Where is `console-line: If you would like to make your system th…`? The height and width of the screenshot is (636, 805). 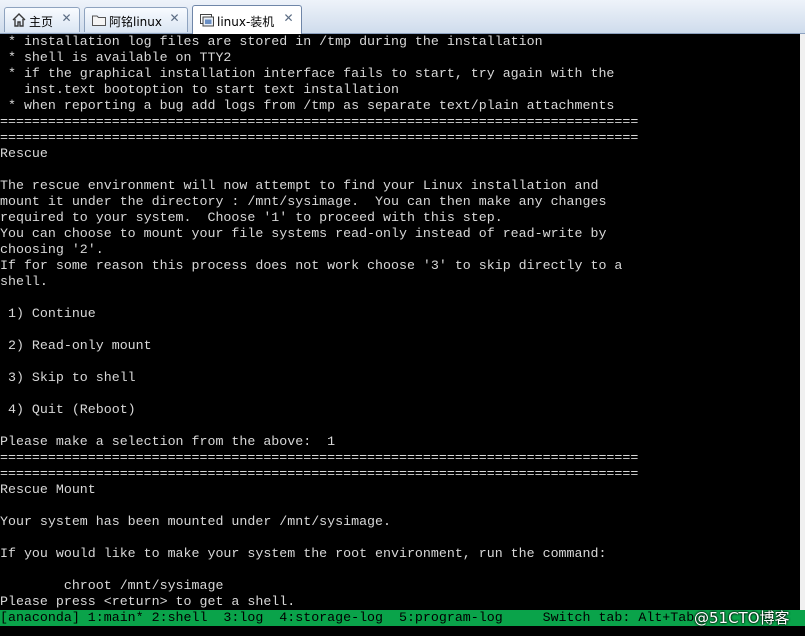 console-line: If you would like to make your system th… is located at coordinates (303, 553).